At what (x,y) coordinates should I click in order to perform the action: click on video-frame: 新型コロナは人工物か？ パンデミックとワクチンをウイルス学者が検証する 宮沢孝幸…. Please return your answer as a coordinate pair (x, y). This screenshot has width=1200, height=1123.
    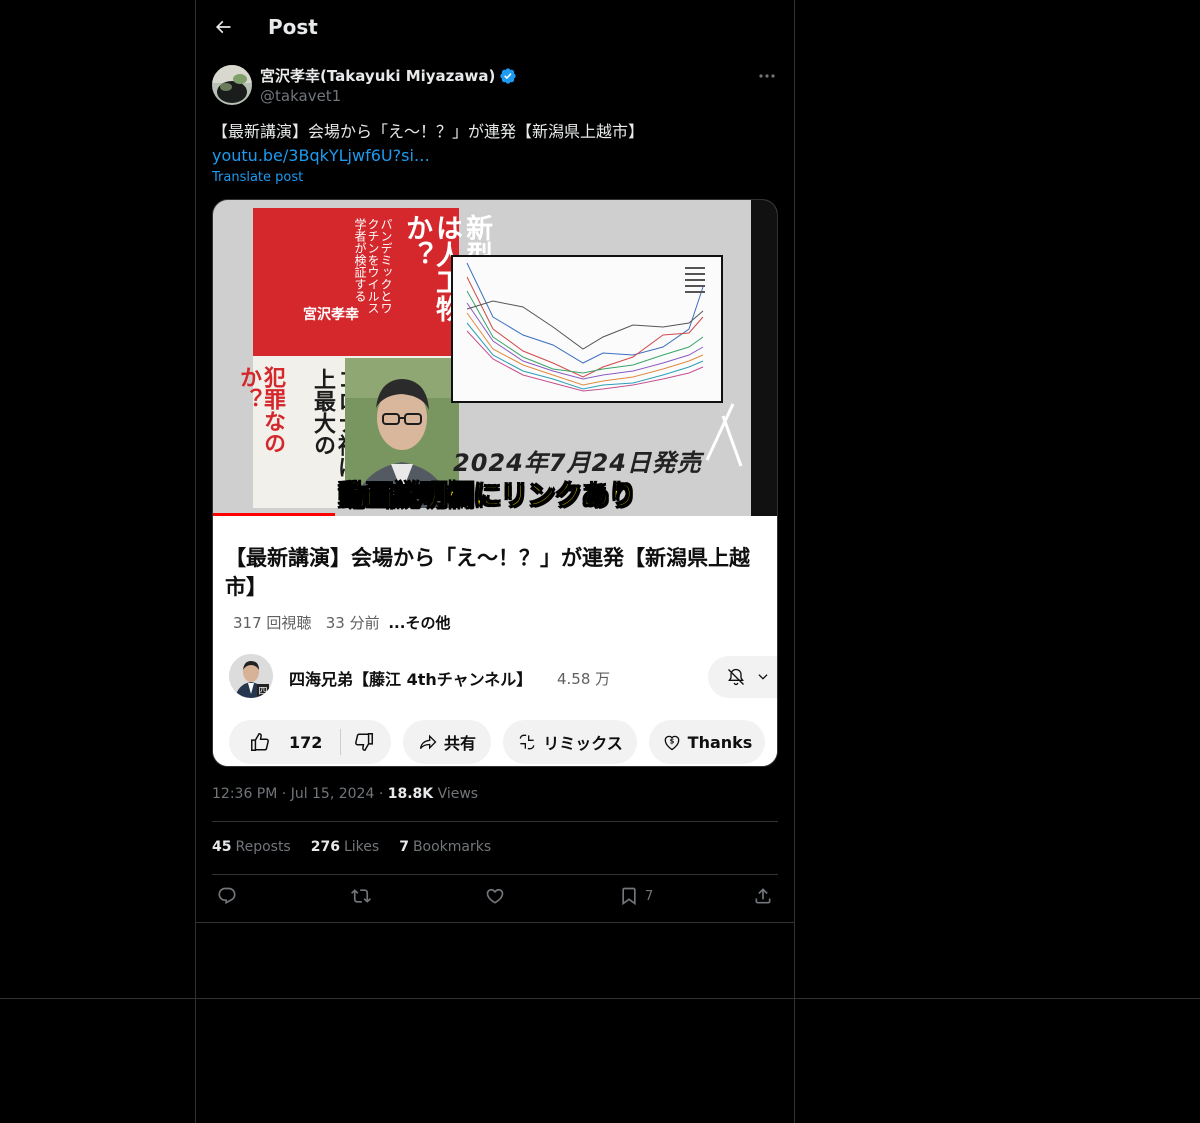
    Looking at the image, I should click on (495, 358).